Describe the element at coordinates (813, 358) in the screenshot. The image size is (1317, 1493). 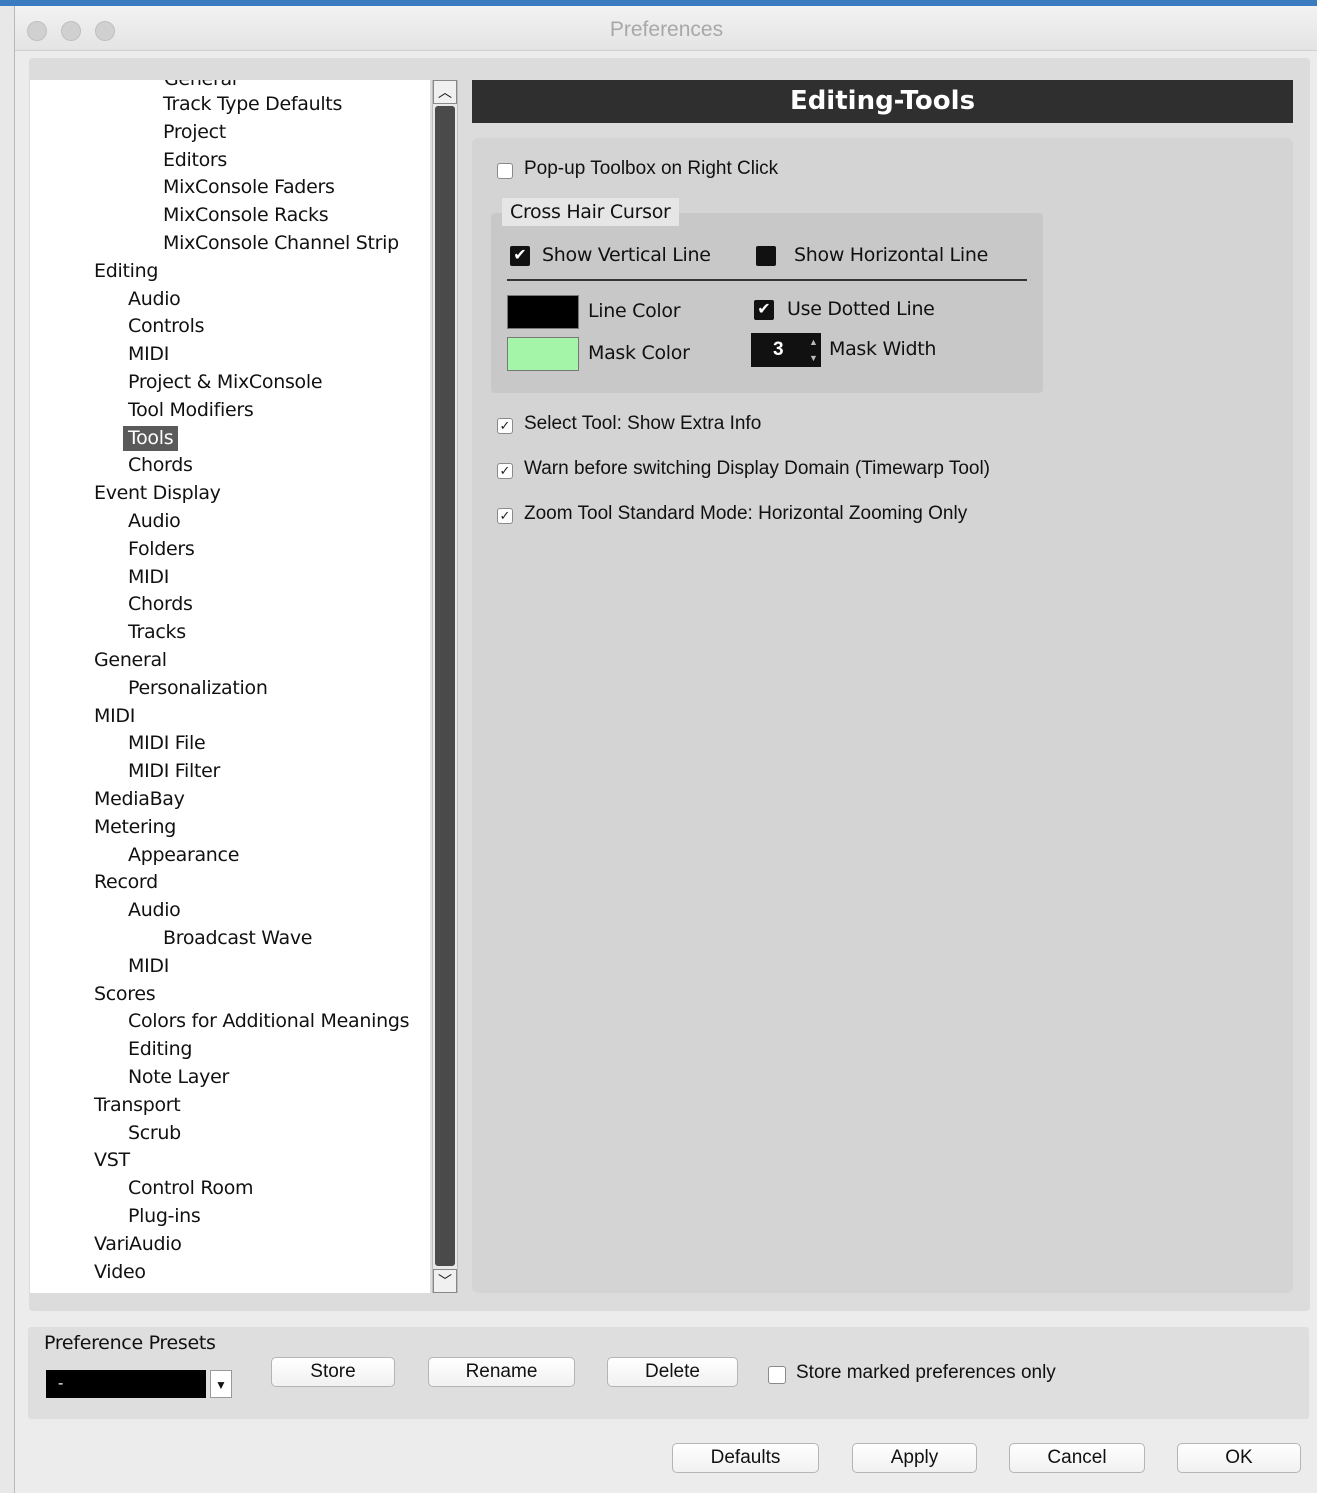
I see `stepper-down-icon: ▼` at that location.